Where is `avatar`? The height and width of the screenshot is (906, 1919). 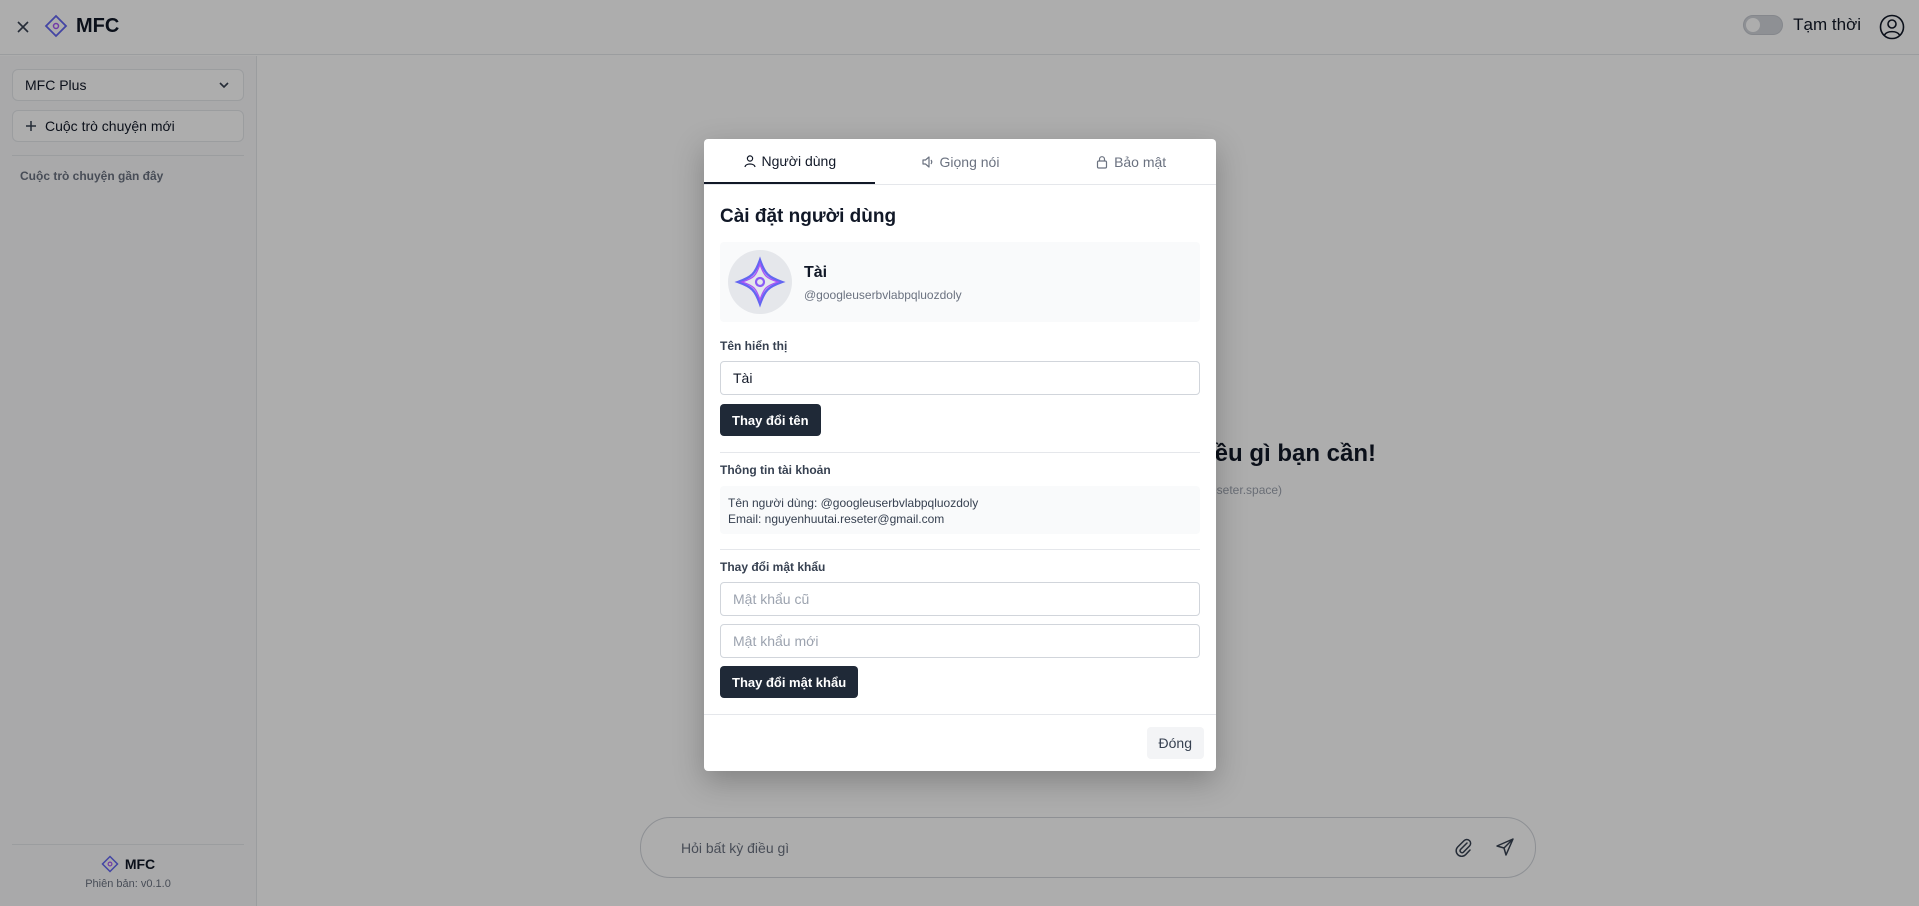
avatar is located at coordinates (760, 282).